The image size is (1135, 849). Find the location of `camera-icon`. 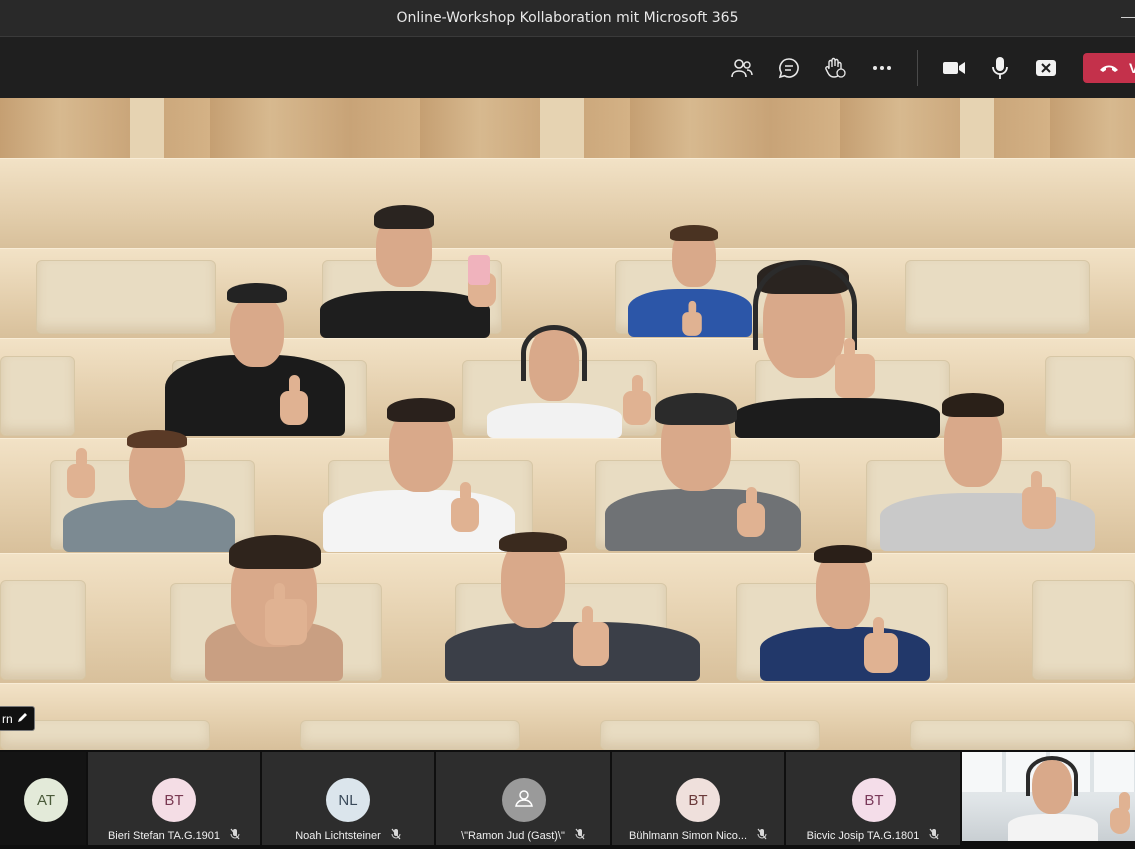

camera-icon is located at coordinates (954, 68).